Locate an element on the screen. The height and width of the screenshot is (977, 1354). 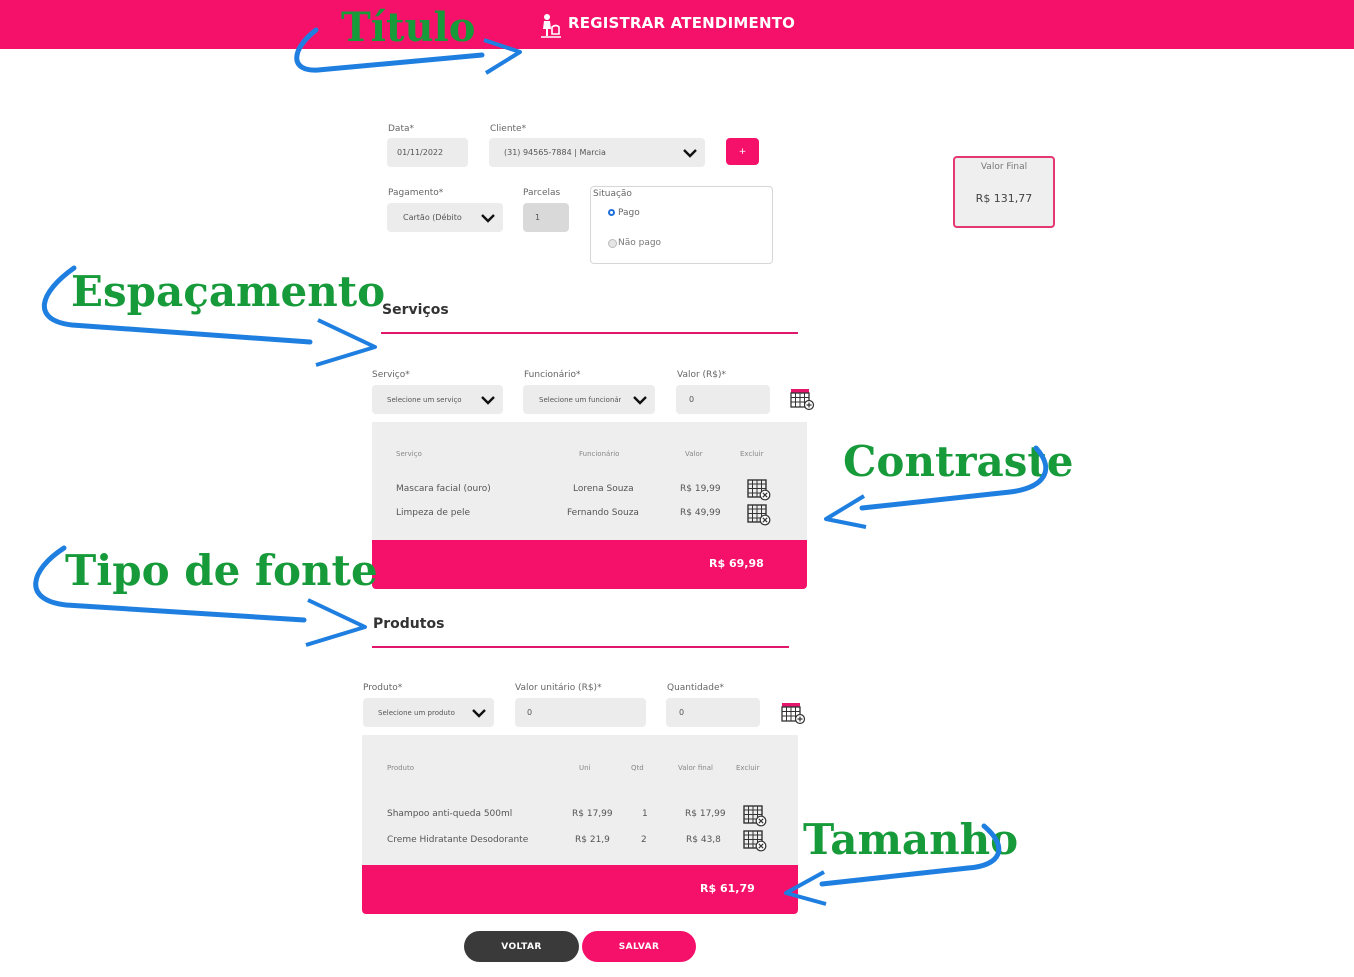
valor-final-box: Valor Final R$ 131,77 is located at coordinates (1004, 192).